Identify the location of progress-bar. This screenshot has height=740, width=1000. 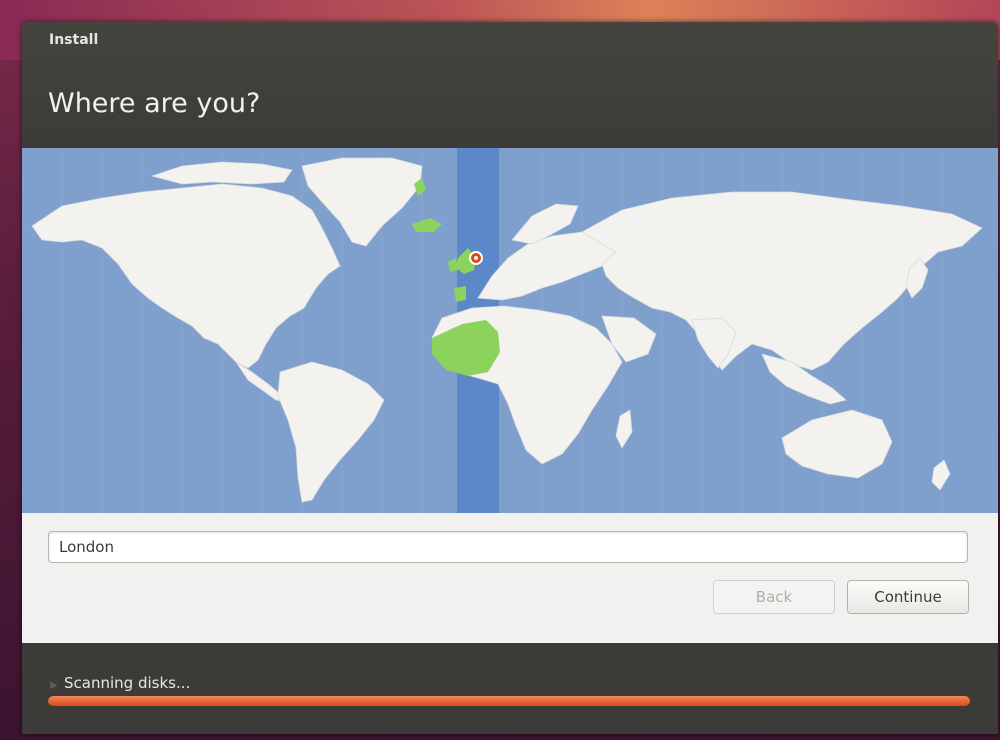
(509, 701).